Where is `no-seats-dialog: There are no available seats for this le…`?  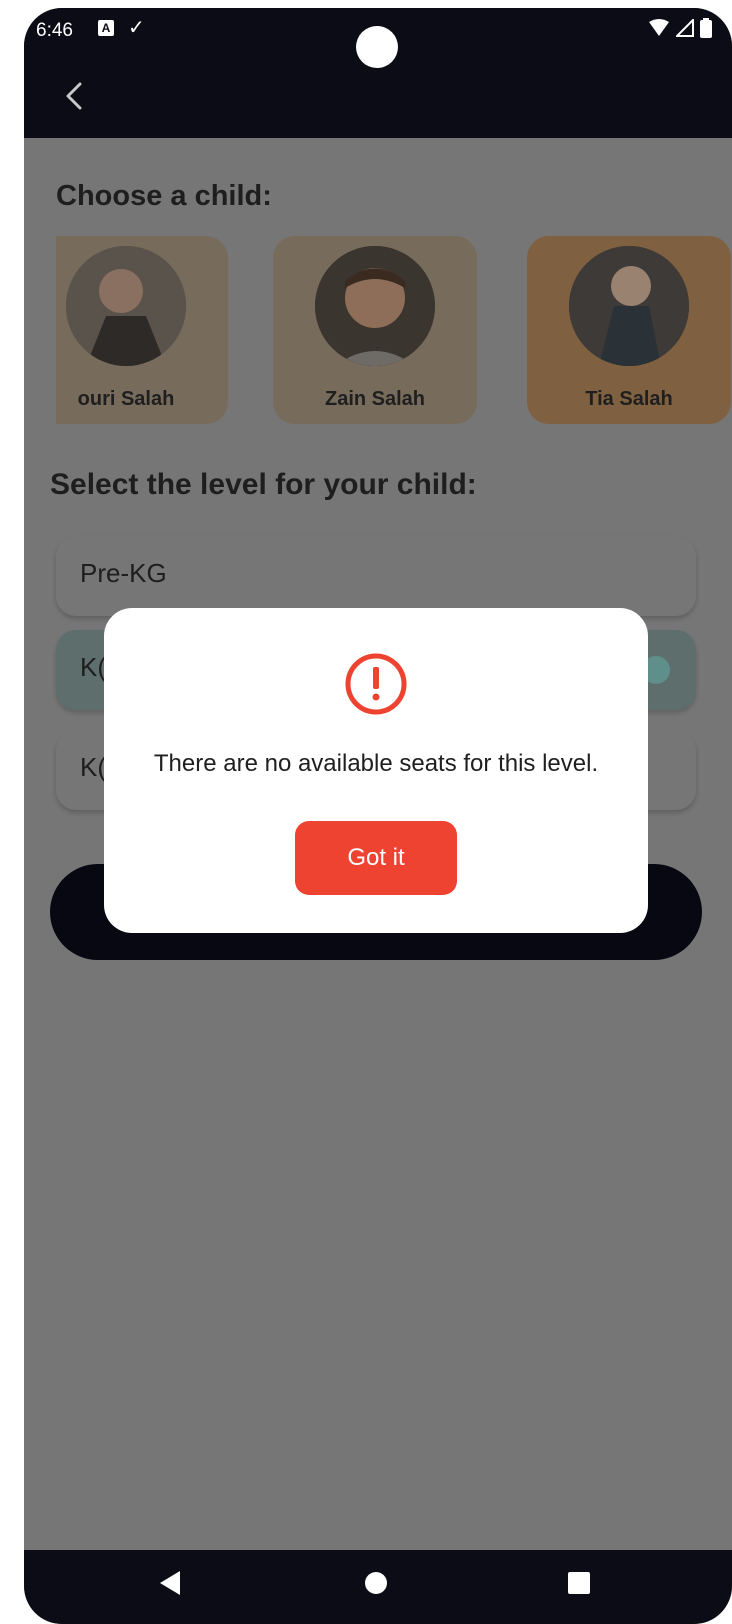 no-seats-dialog: There are no available seats for this le… is located at coordinates (376, 770).